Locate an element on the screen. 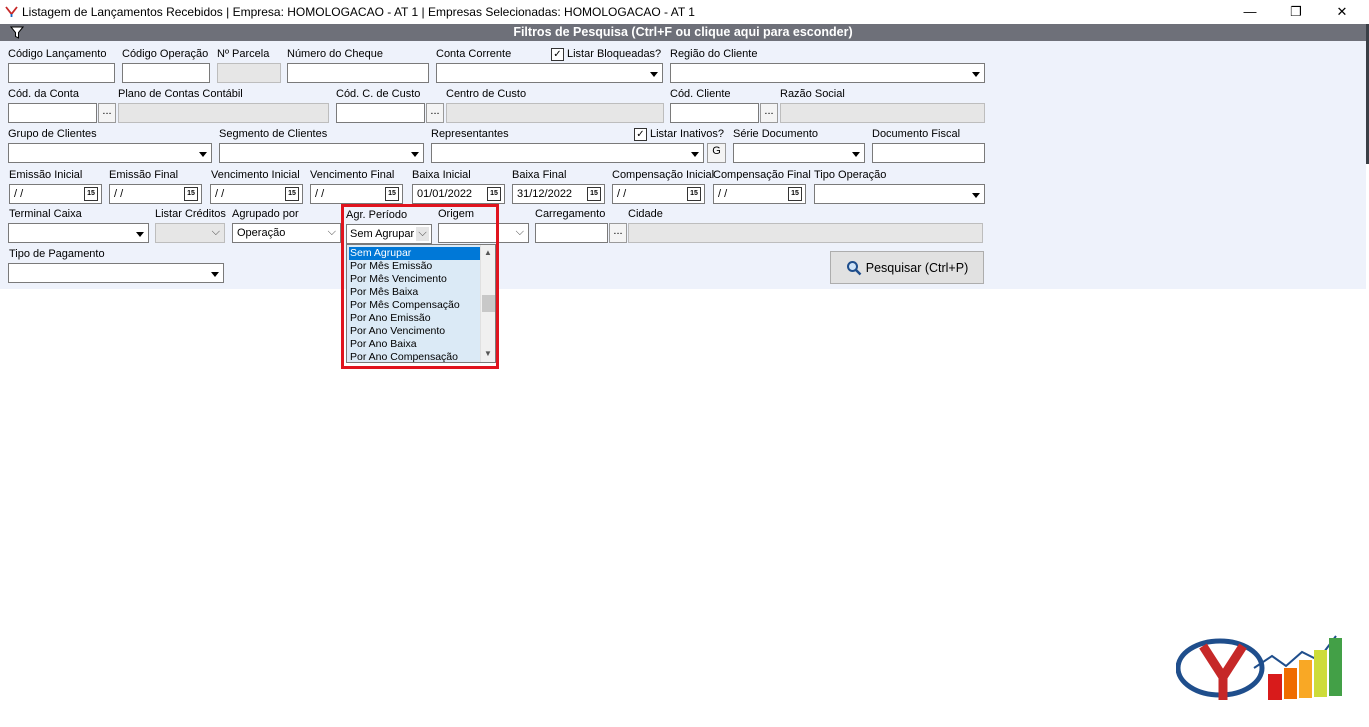 The width and height of the screenshot is (1369, 727). documento-fiscal-input is located at coordinates (928, 153).